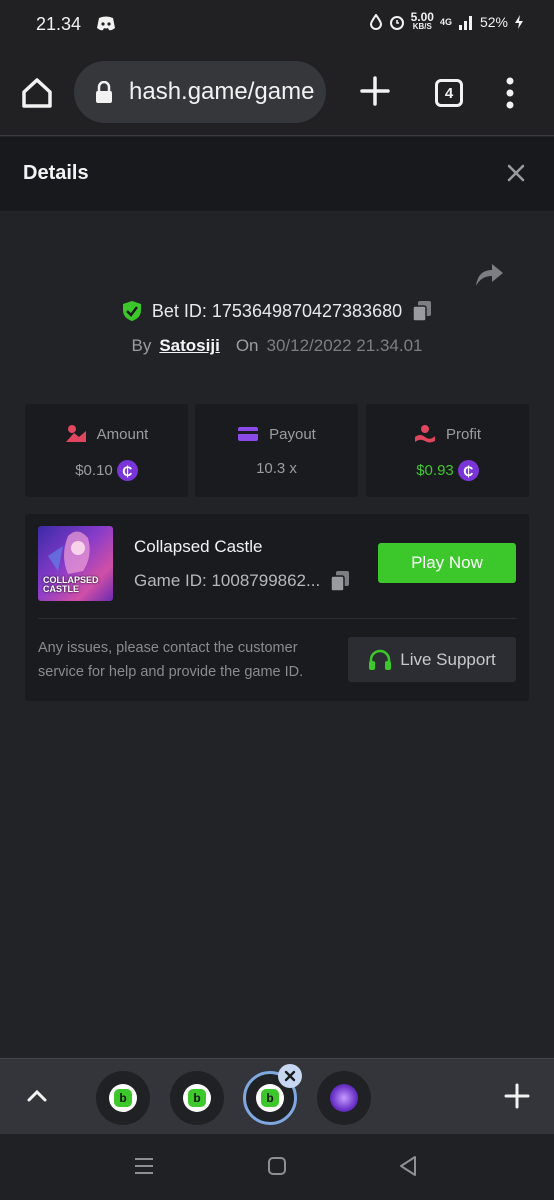 The height and width of the screenshot is (1200, 554). What do you see at coordinates (277, 618) in the screenshot?
I see `divider` at bounding box center [277, 618].